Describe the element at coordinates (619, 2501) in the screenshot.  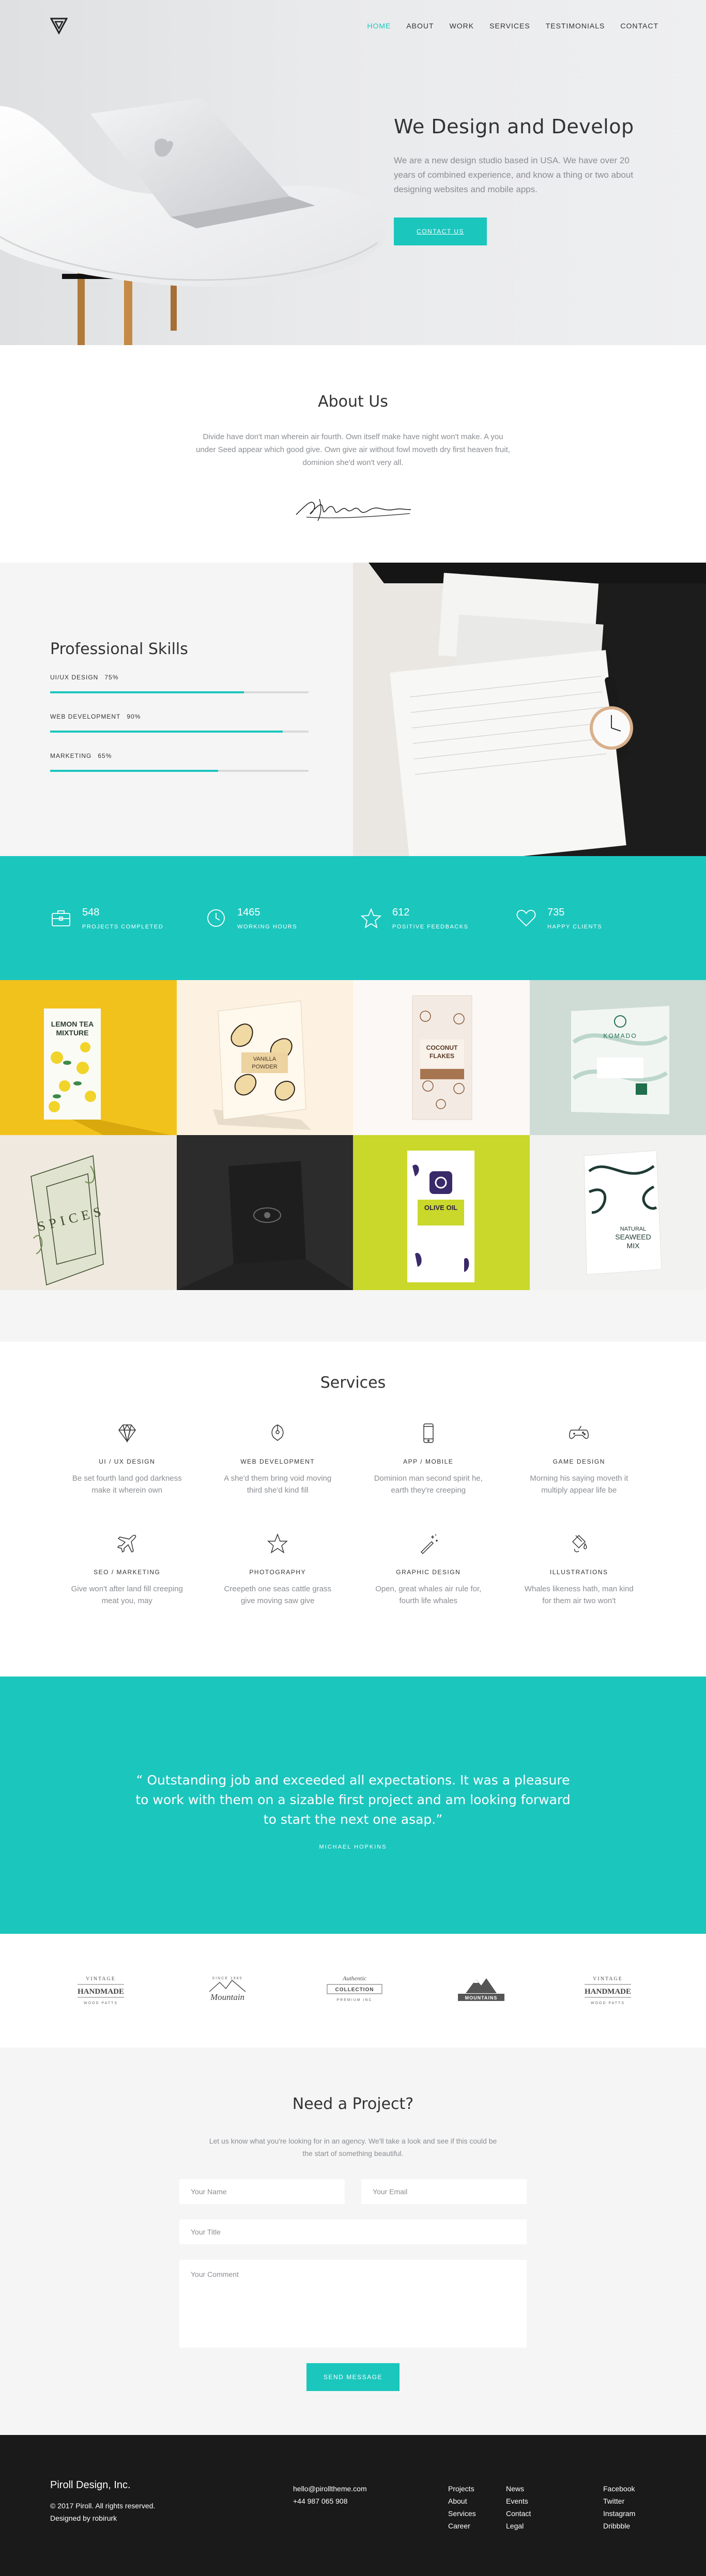
I see `footer-link-twitter: Twitter` at that location.